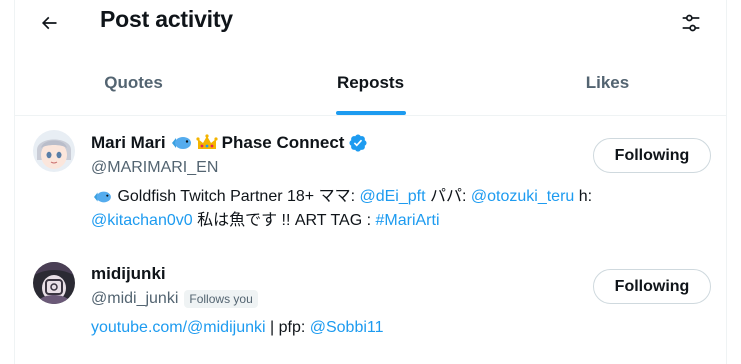 This screenshot has height=364, width=741. What do you see at coordinates (522, 196) in the screenshot?
I see `bio-mention-link: @otozuki_teru` at bounding box center [522, 196].